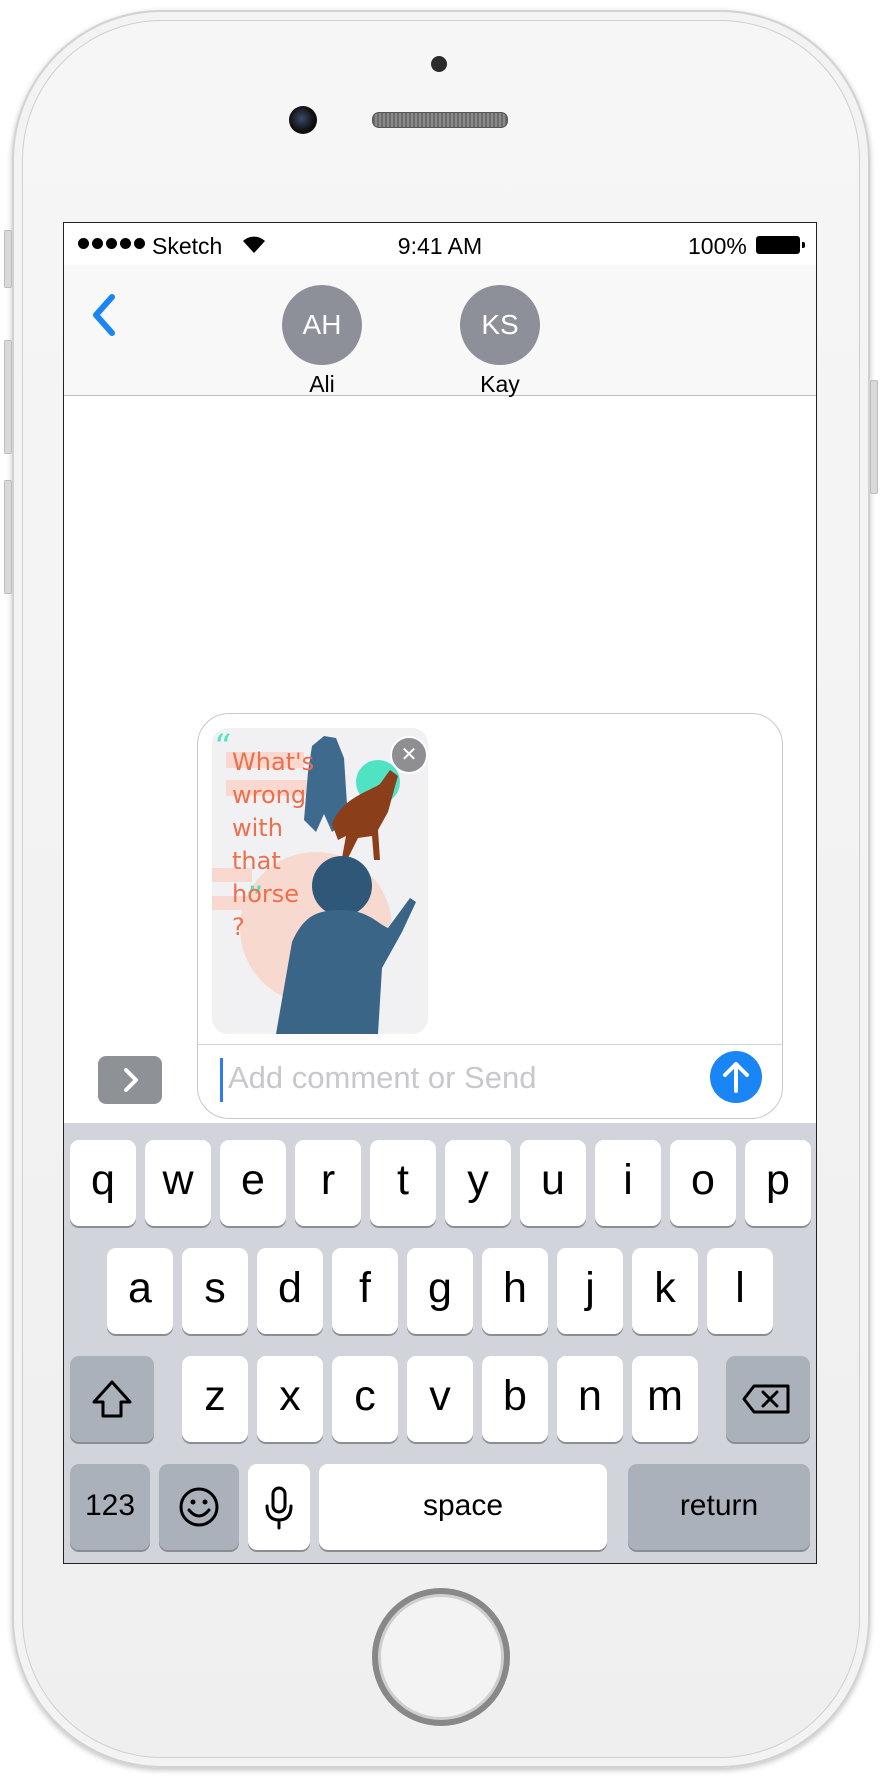  Describe the element at coordinates (740, 1291) in the screenshot. I see `key-l: l` at that location.